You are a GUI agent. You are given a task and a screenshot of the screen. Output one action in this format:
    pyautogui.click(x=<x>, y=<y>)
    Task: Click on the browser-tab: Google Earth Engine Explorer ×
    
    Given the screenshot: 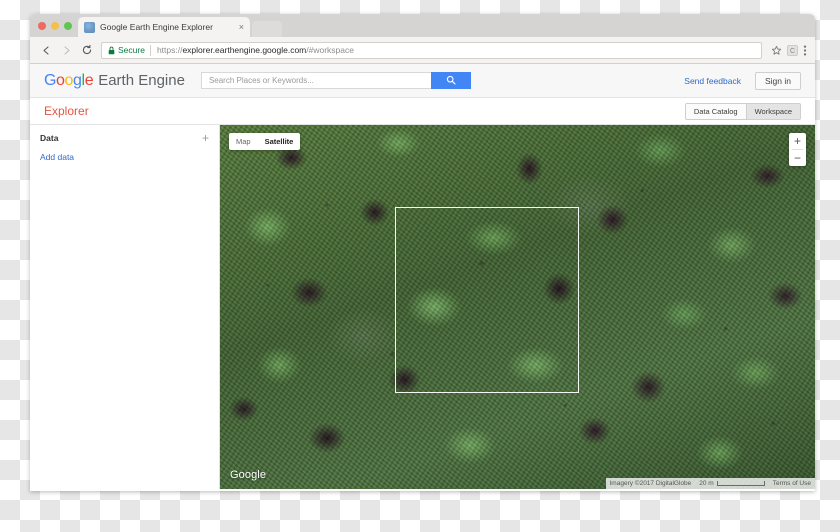 What is the action you would take?
    pyautogui.click(x=164, y=27)
    